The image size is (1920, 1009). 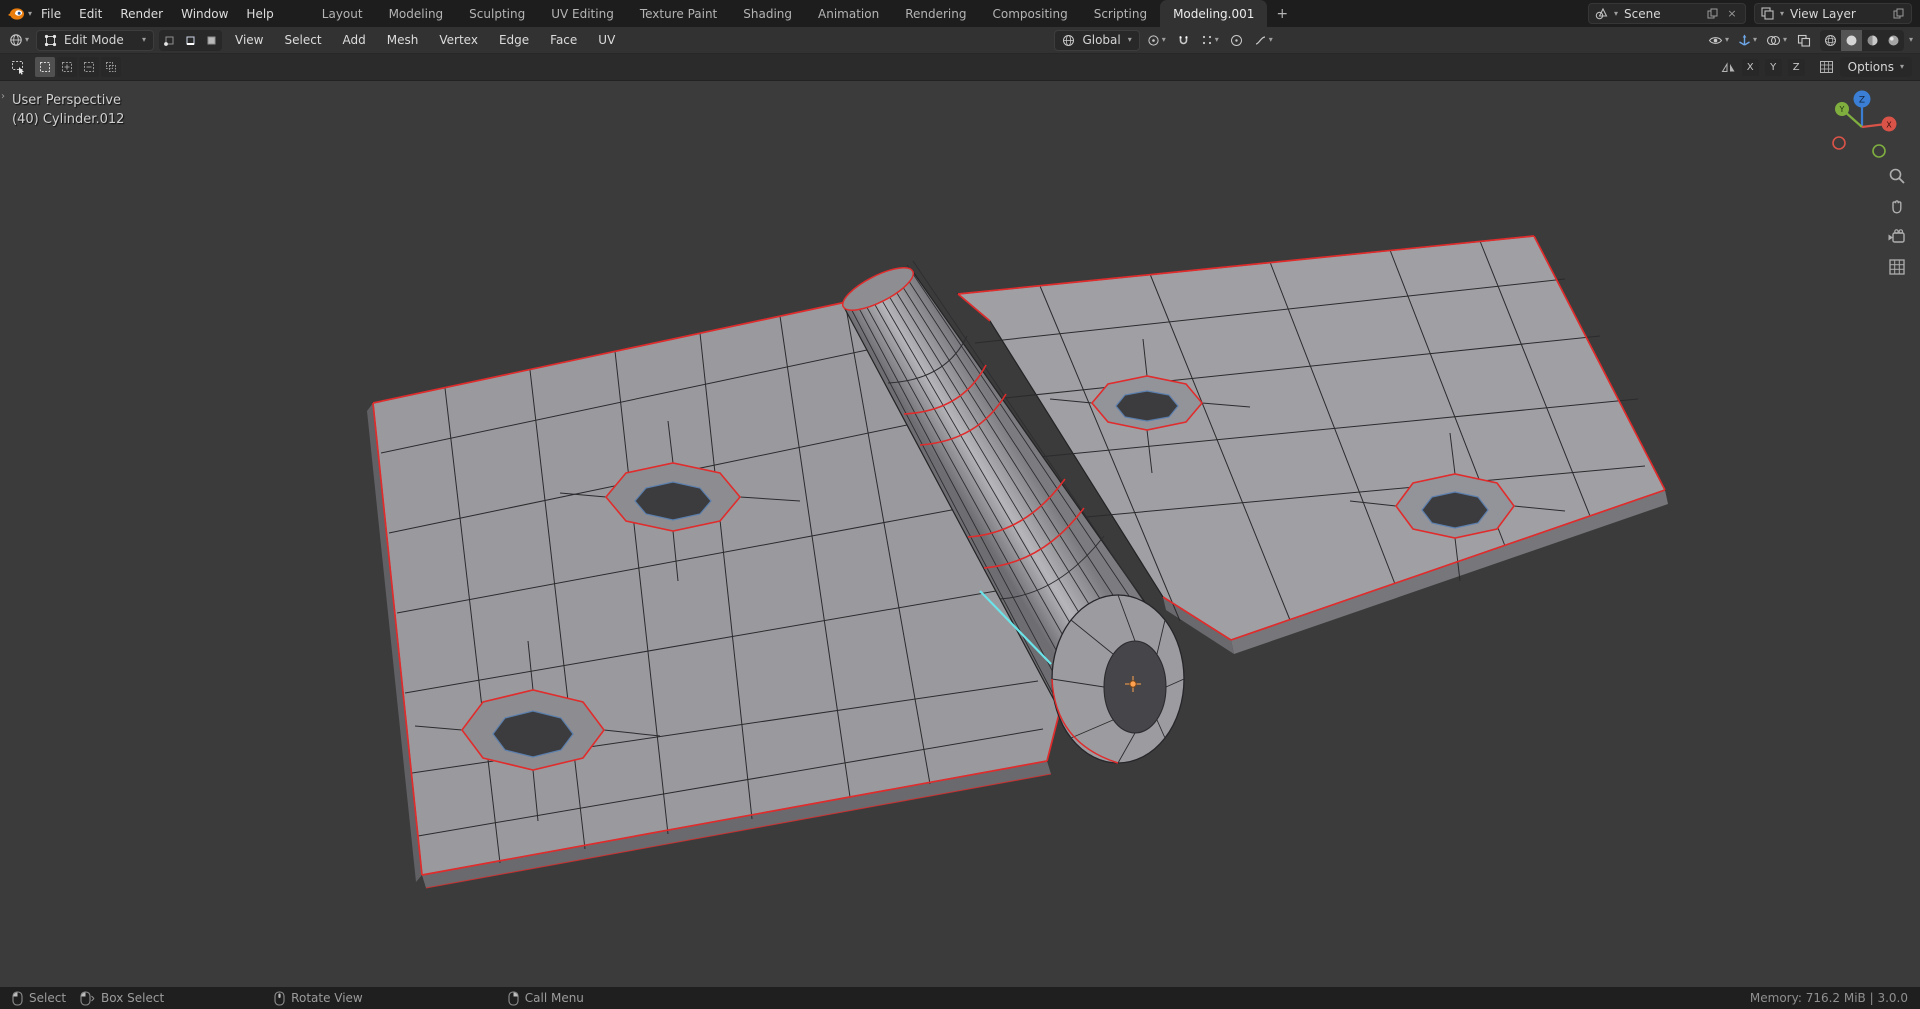 I want to click on tab-sculpting: Sculpting, so click(x=497, y=13).